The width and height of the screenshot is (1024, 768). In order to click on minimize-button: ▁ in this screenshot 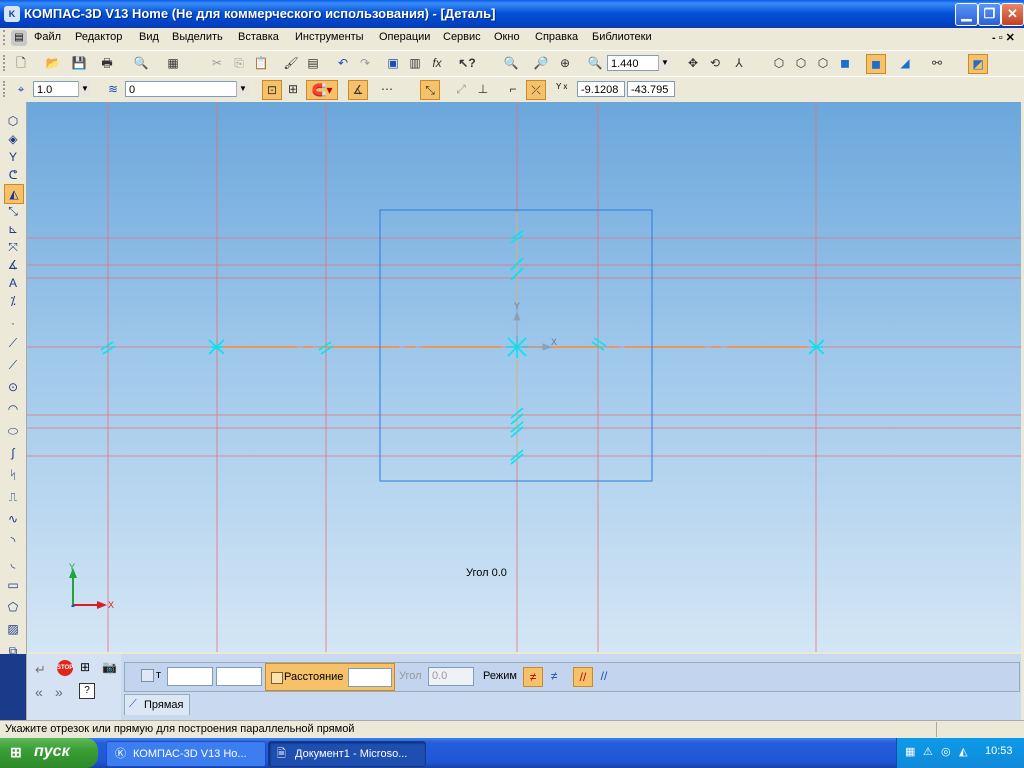, I will do `click(966, 14)`.